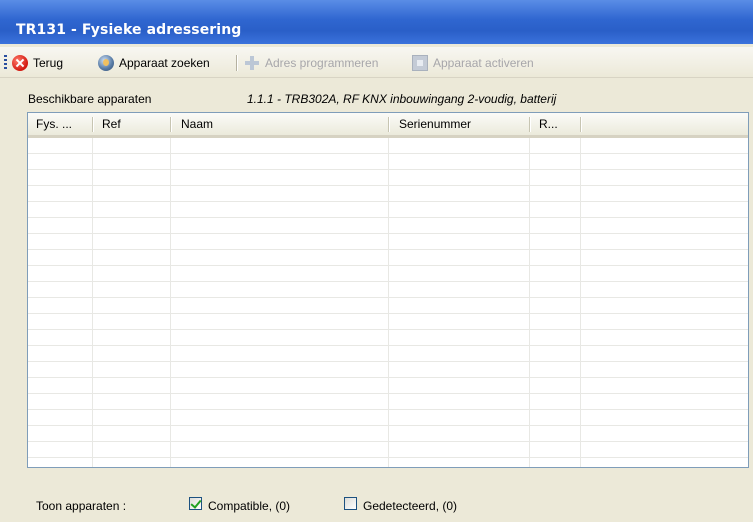  I want to click on search-device-label: Apparaat zoeken, so click(164, 63).